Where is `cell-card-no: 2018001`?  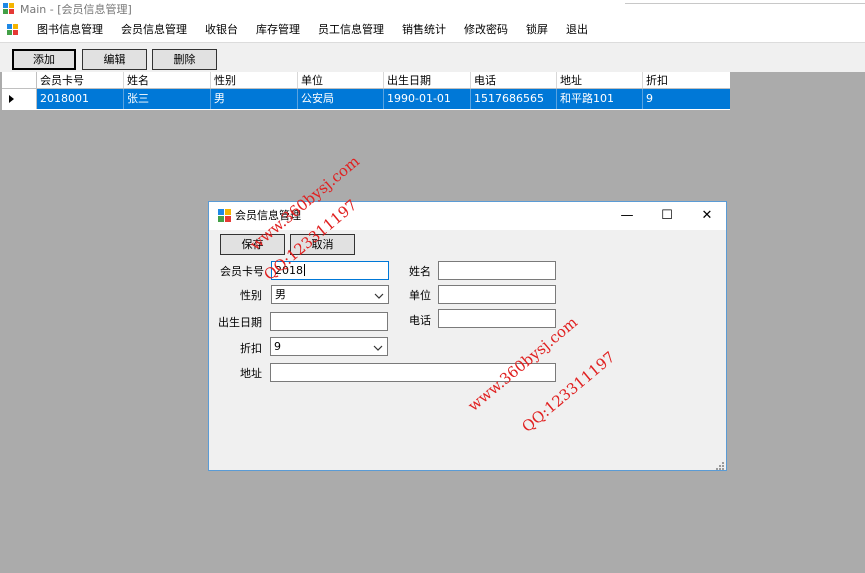 cell-card-no: 2018001 is located at coordinates (80, 99).